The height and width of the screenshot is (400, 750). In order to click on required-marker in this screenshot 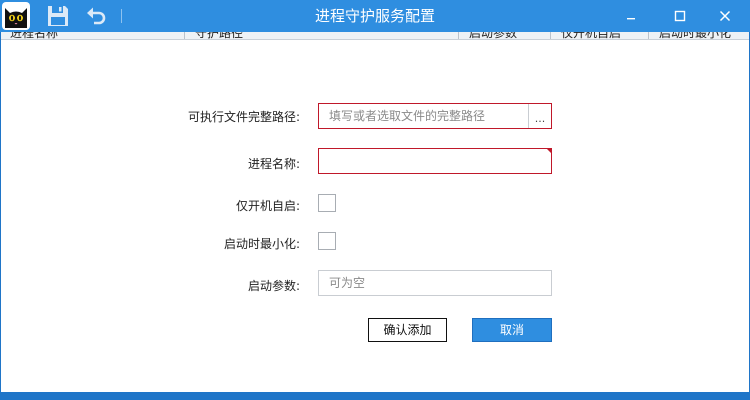, I will do `click(549, 151)`.